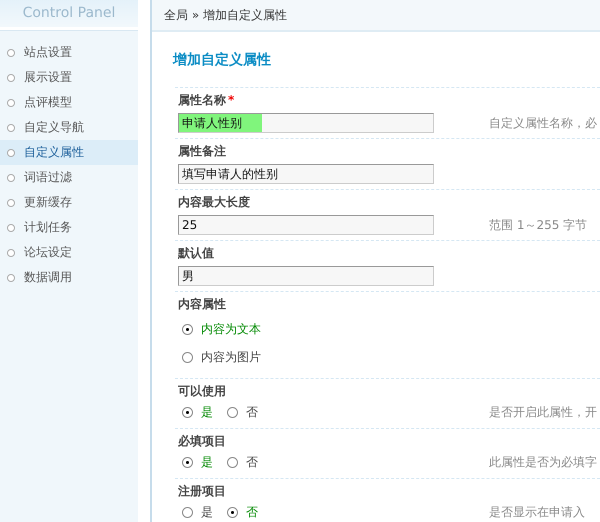 The width and height of the screenshot is (600, 522). I want to click on sidebar-item: 数据调用, so click(69, 277).